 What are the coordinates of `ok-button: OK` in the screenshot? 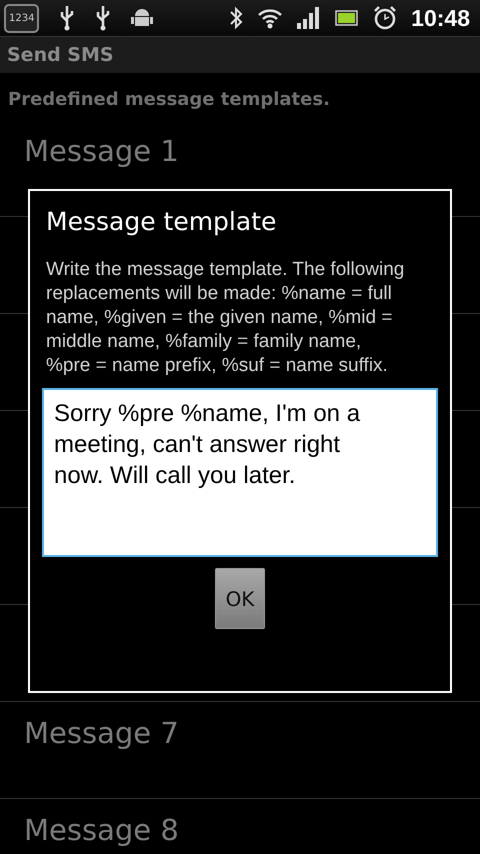 It's located at (240, 598).